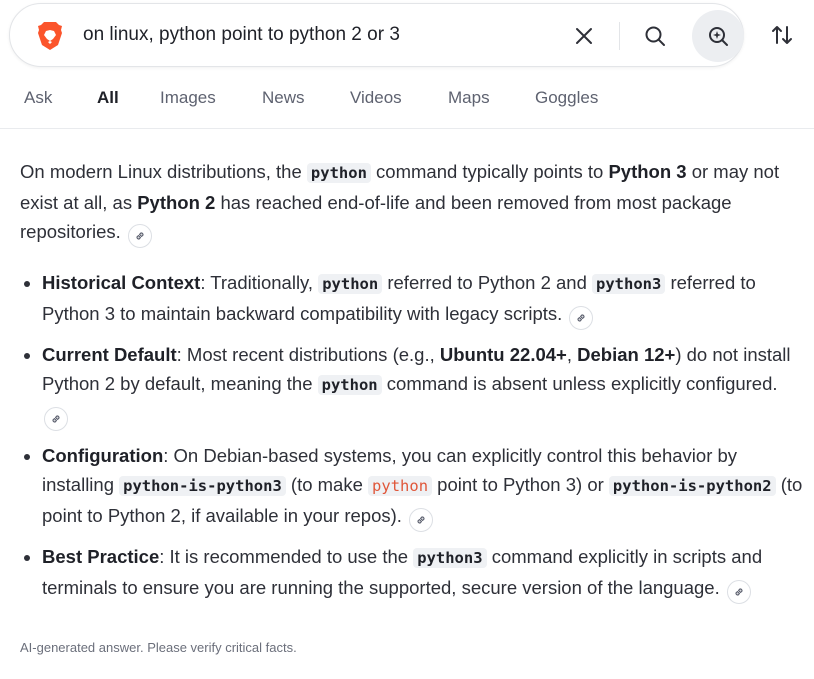 The height and width of the screenshot is (679, 814). I want to click on tab-all: All, so click(108, 98).